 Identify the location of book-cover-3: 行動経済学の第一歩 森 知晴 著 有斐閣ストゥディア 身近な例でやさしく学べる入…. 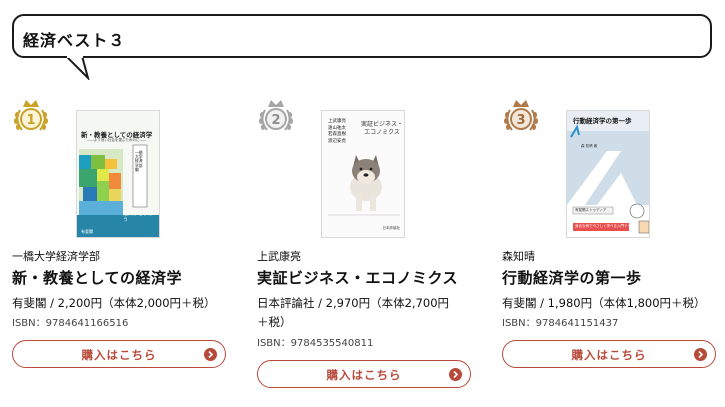
(608, 174).